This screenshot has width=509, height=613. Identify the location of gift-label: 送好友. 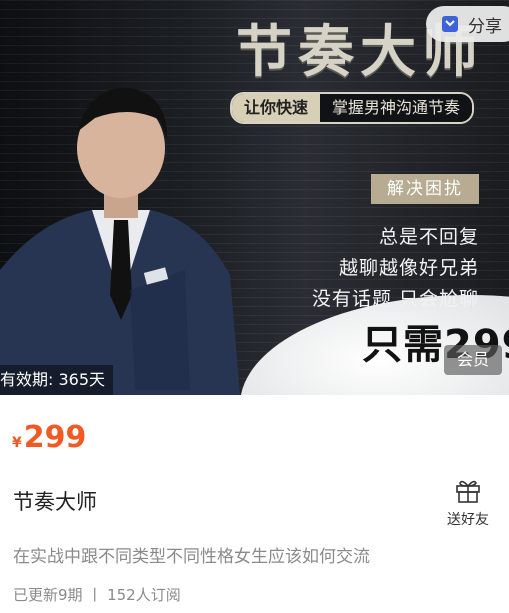
(468, 520).